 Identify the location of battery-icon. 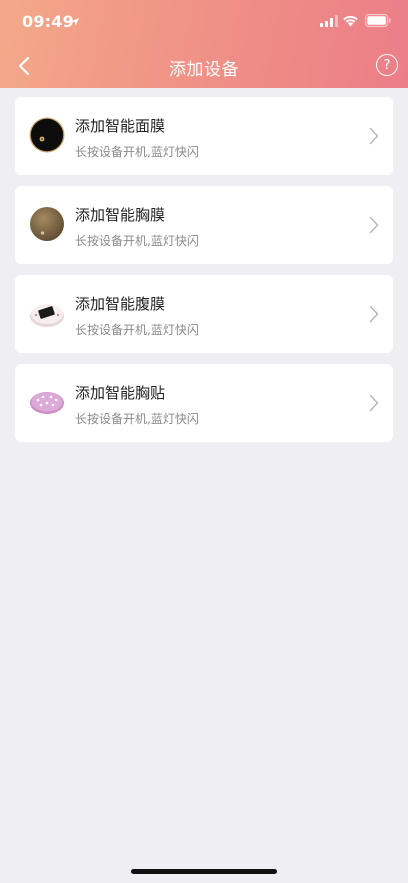
(378, 20).